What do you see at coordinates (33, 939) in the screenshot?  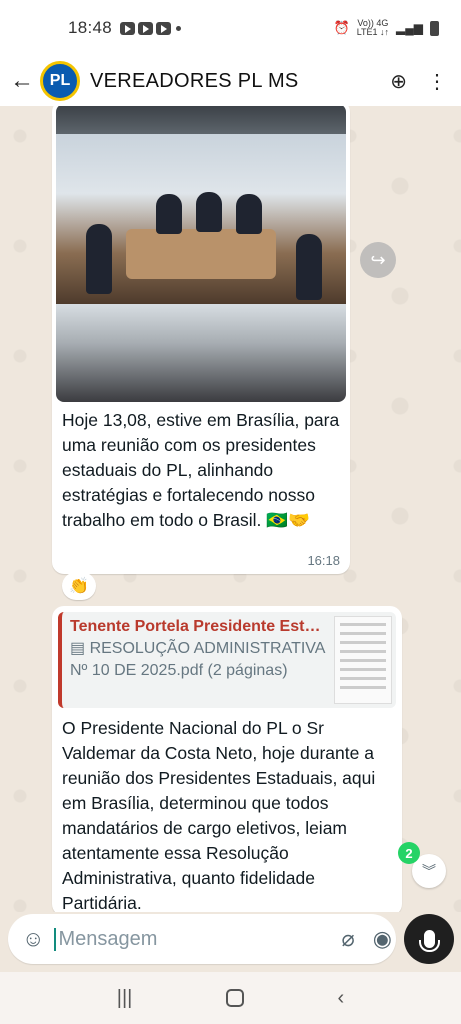 I see `sticker-icon: ☺` at bounding box center [33, 939].